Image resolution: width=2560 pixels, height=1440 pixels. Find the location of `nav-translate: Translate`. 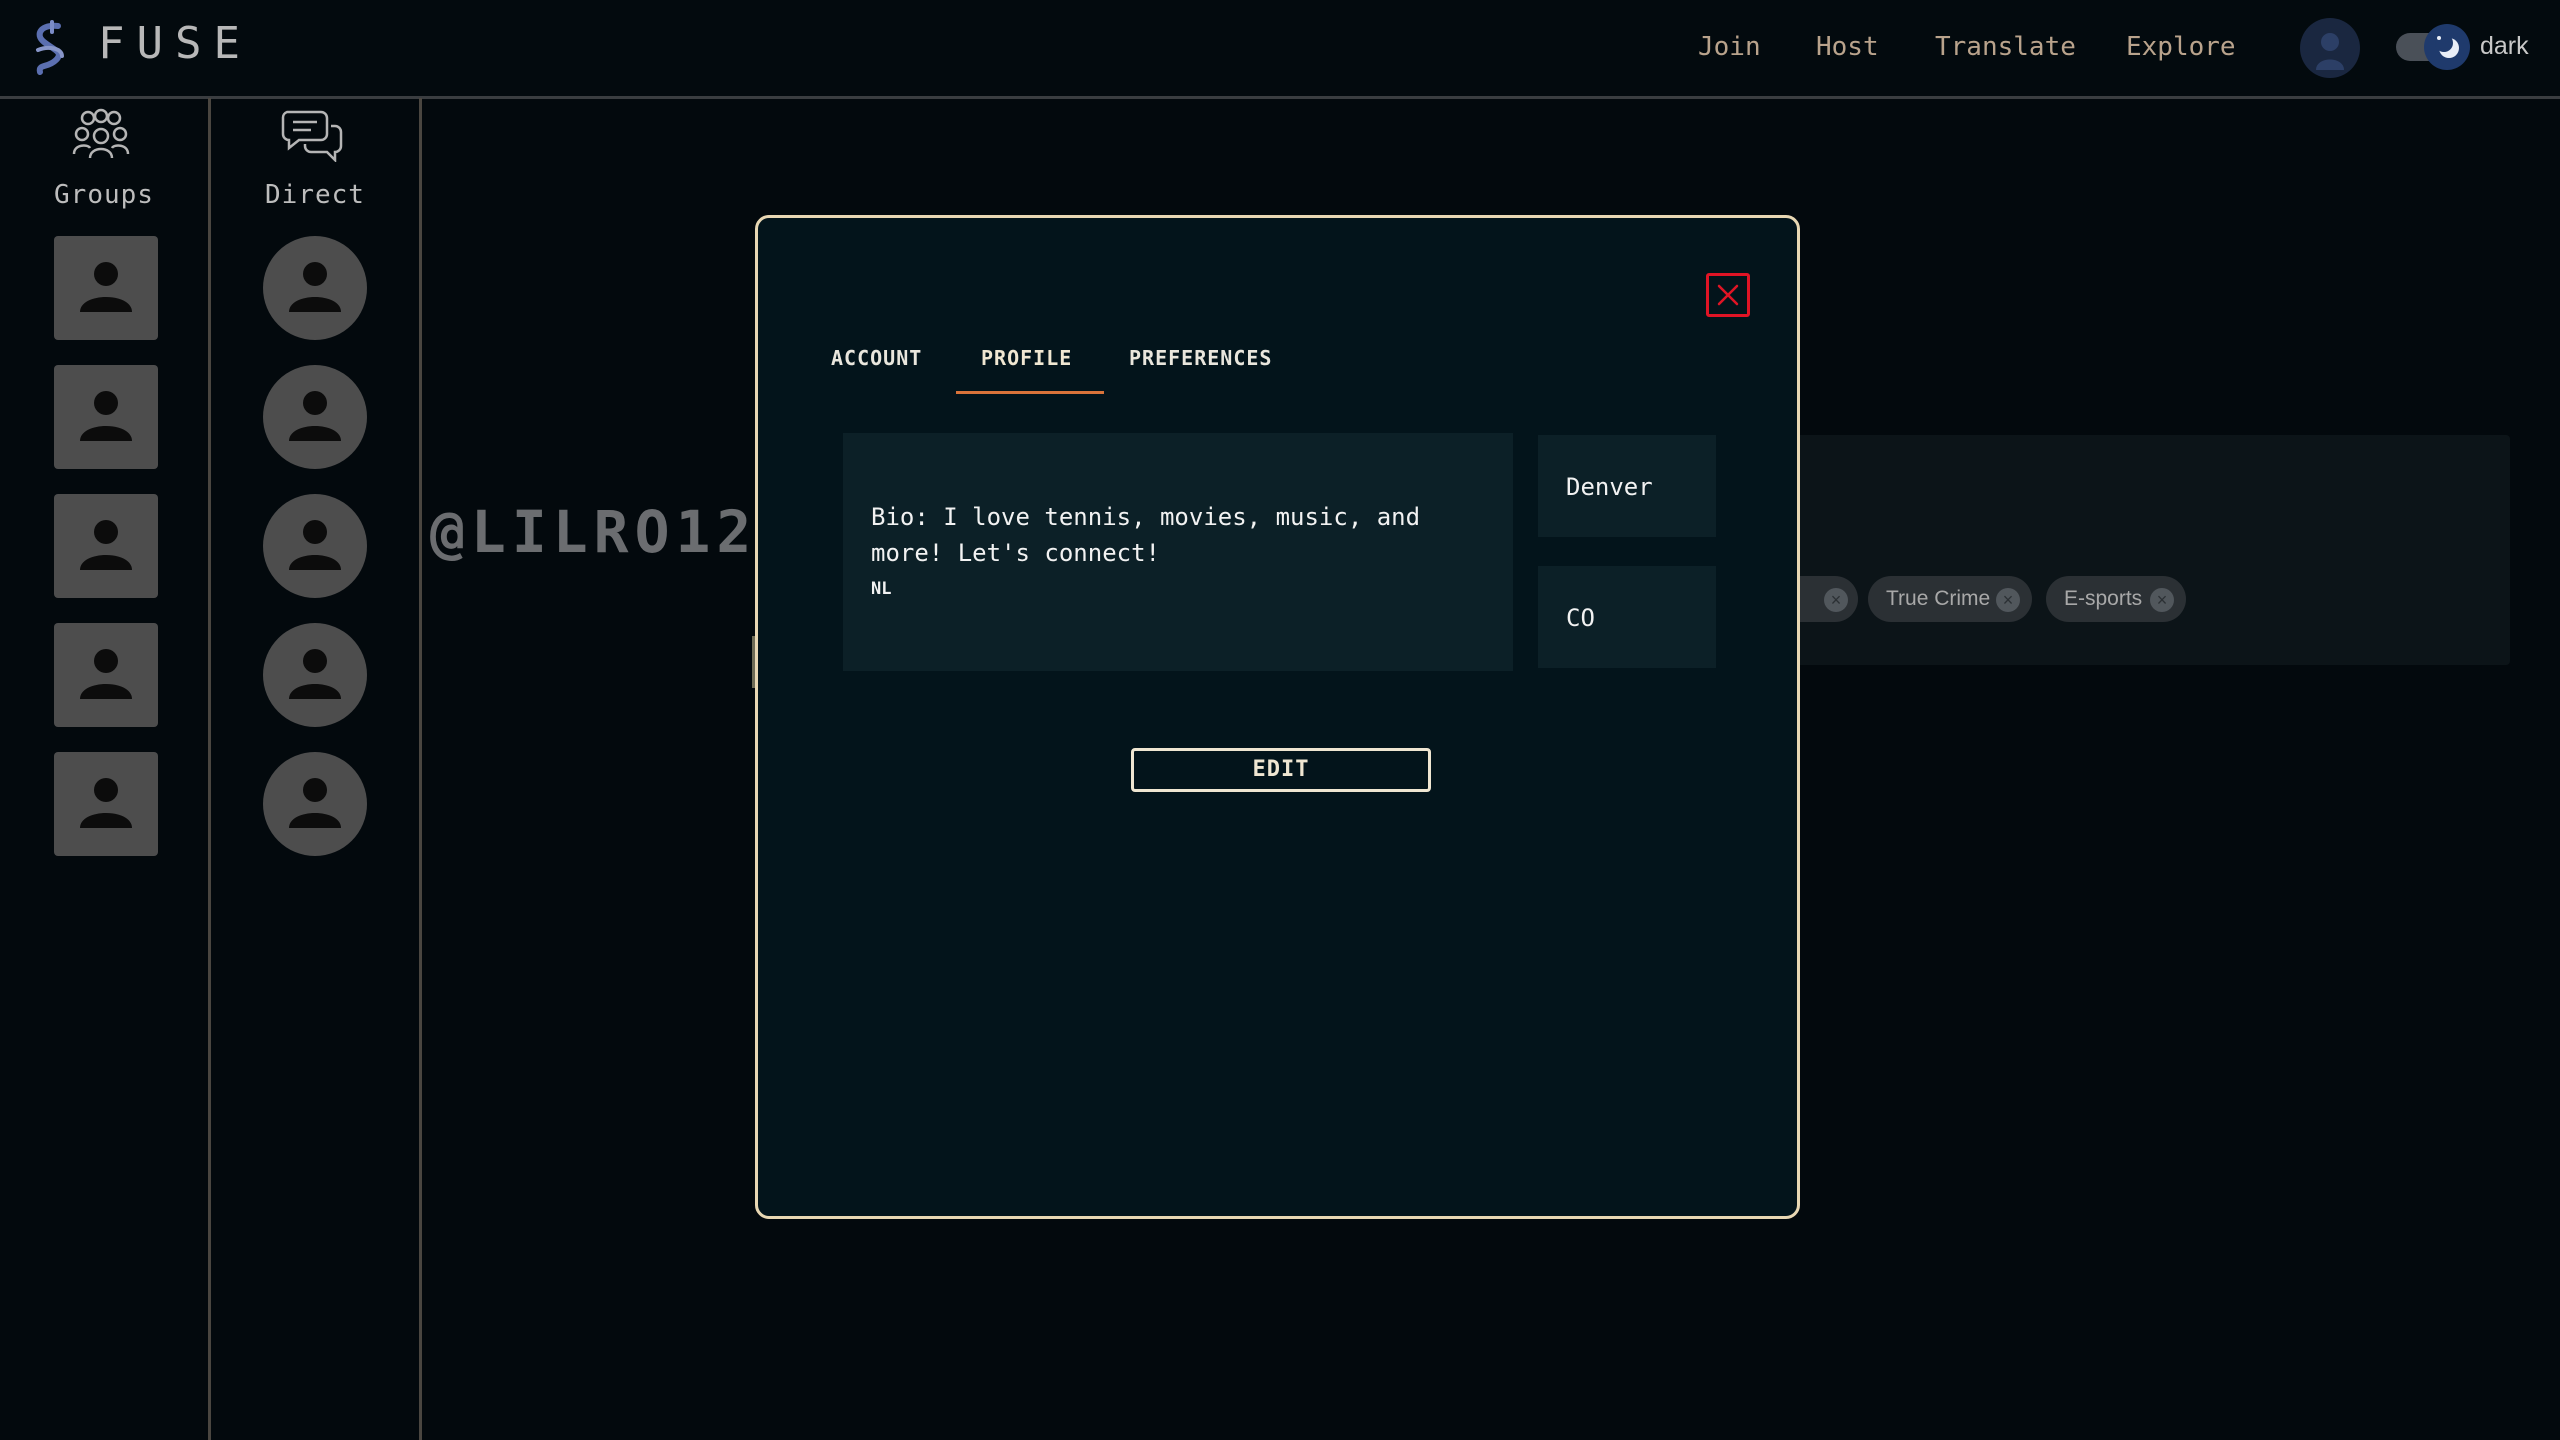

nav-translate: Translate is located at coordinates (2005, 47).